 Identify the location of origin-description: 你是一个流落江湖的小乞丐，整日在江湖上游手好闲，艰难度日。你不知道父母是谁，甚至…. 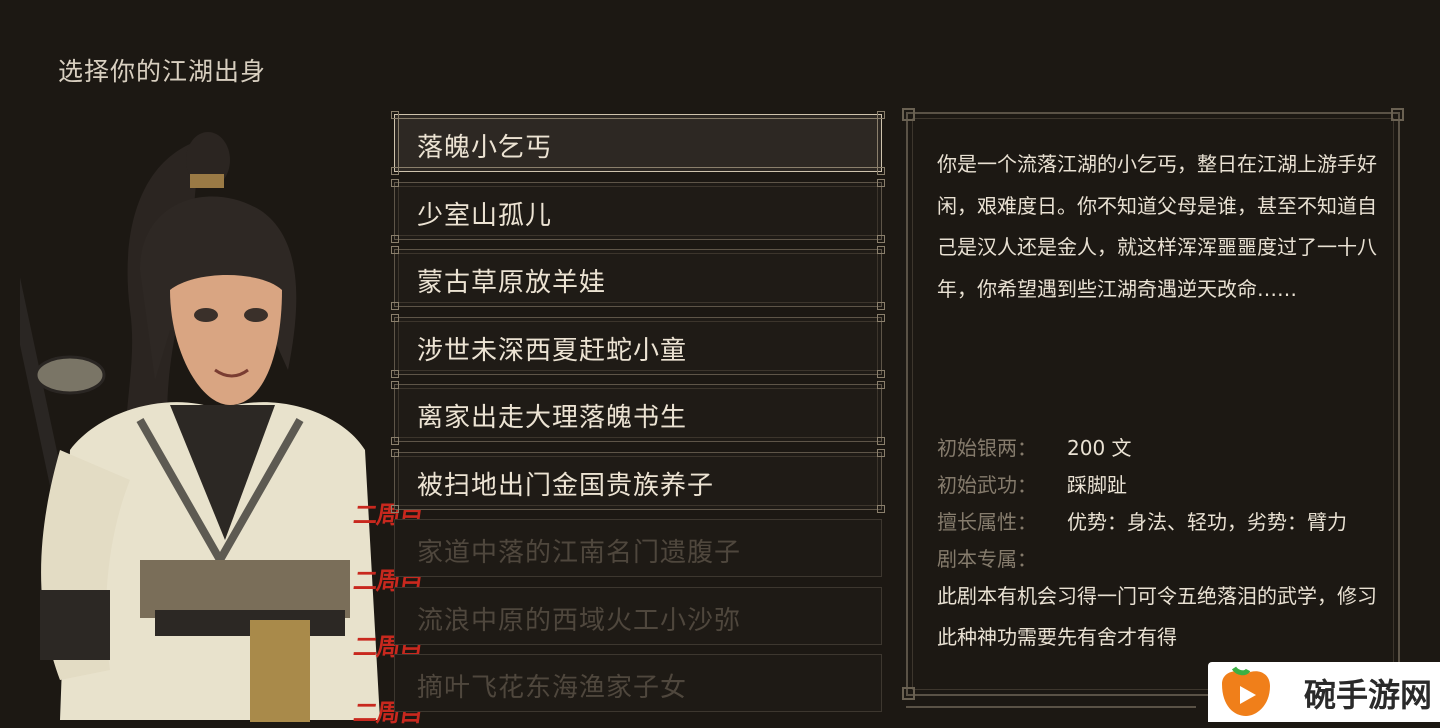
(1157, 226).